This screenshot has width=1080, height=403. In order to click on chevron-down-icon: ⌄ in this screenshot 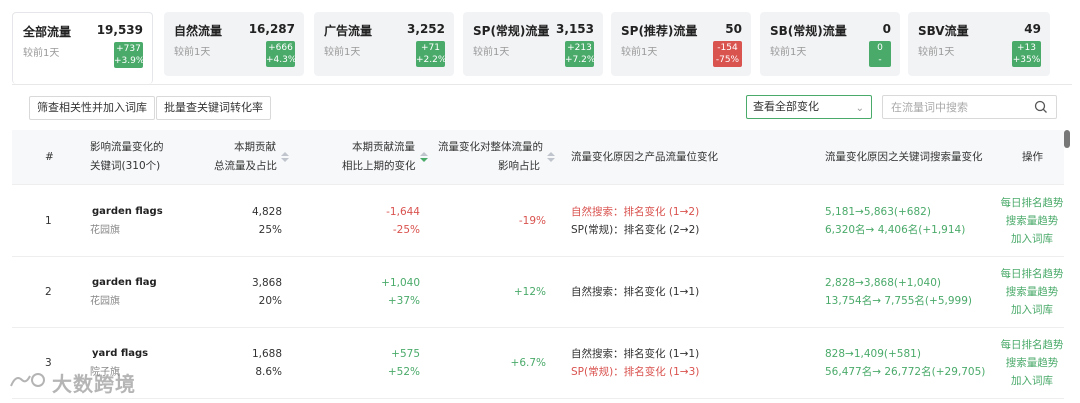, I will do `click(859, 108)`.